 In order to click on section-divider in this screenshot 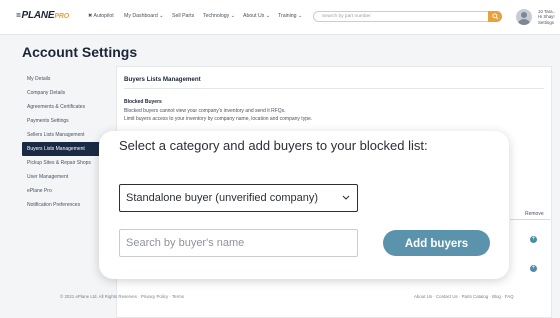, I will do `click(334, 88)`.